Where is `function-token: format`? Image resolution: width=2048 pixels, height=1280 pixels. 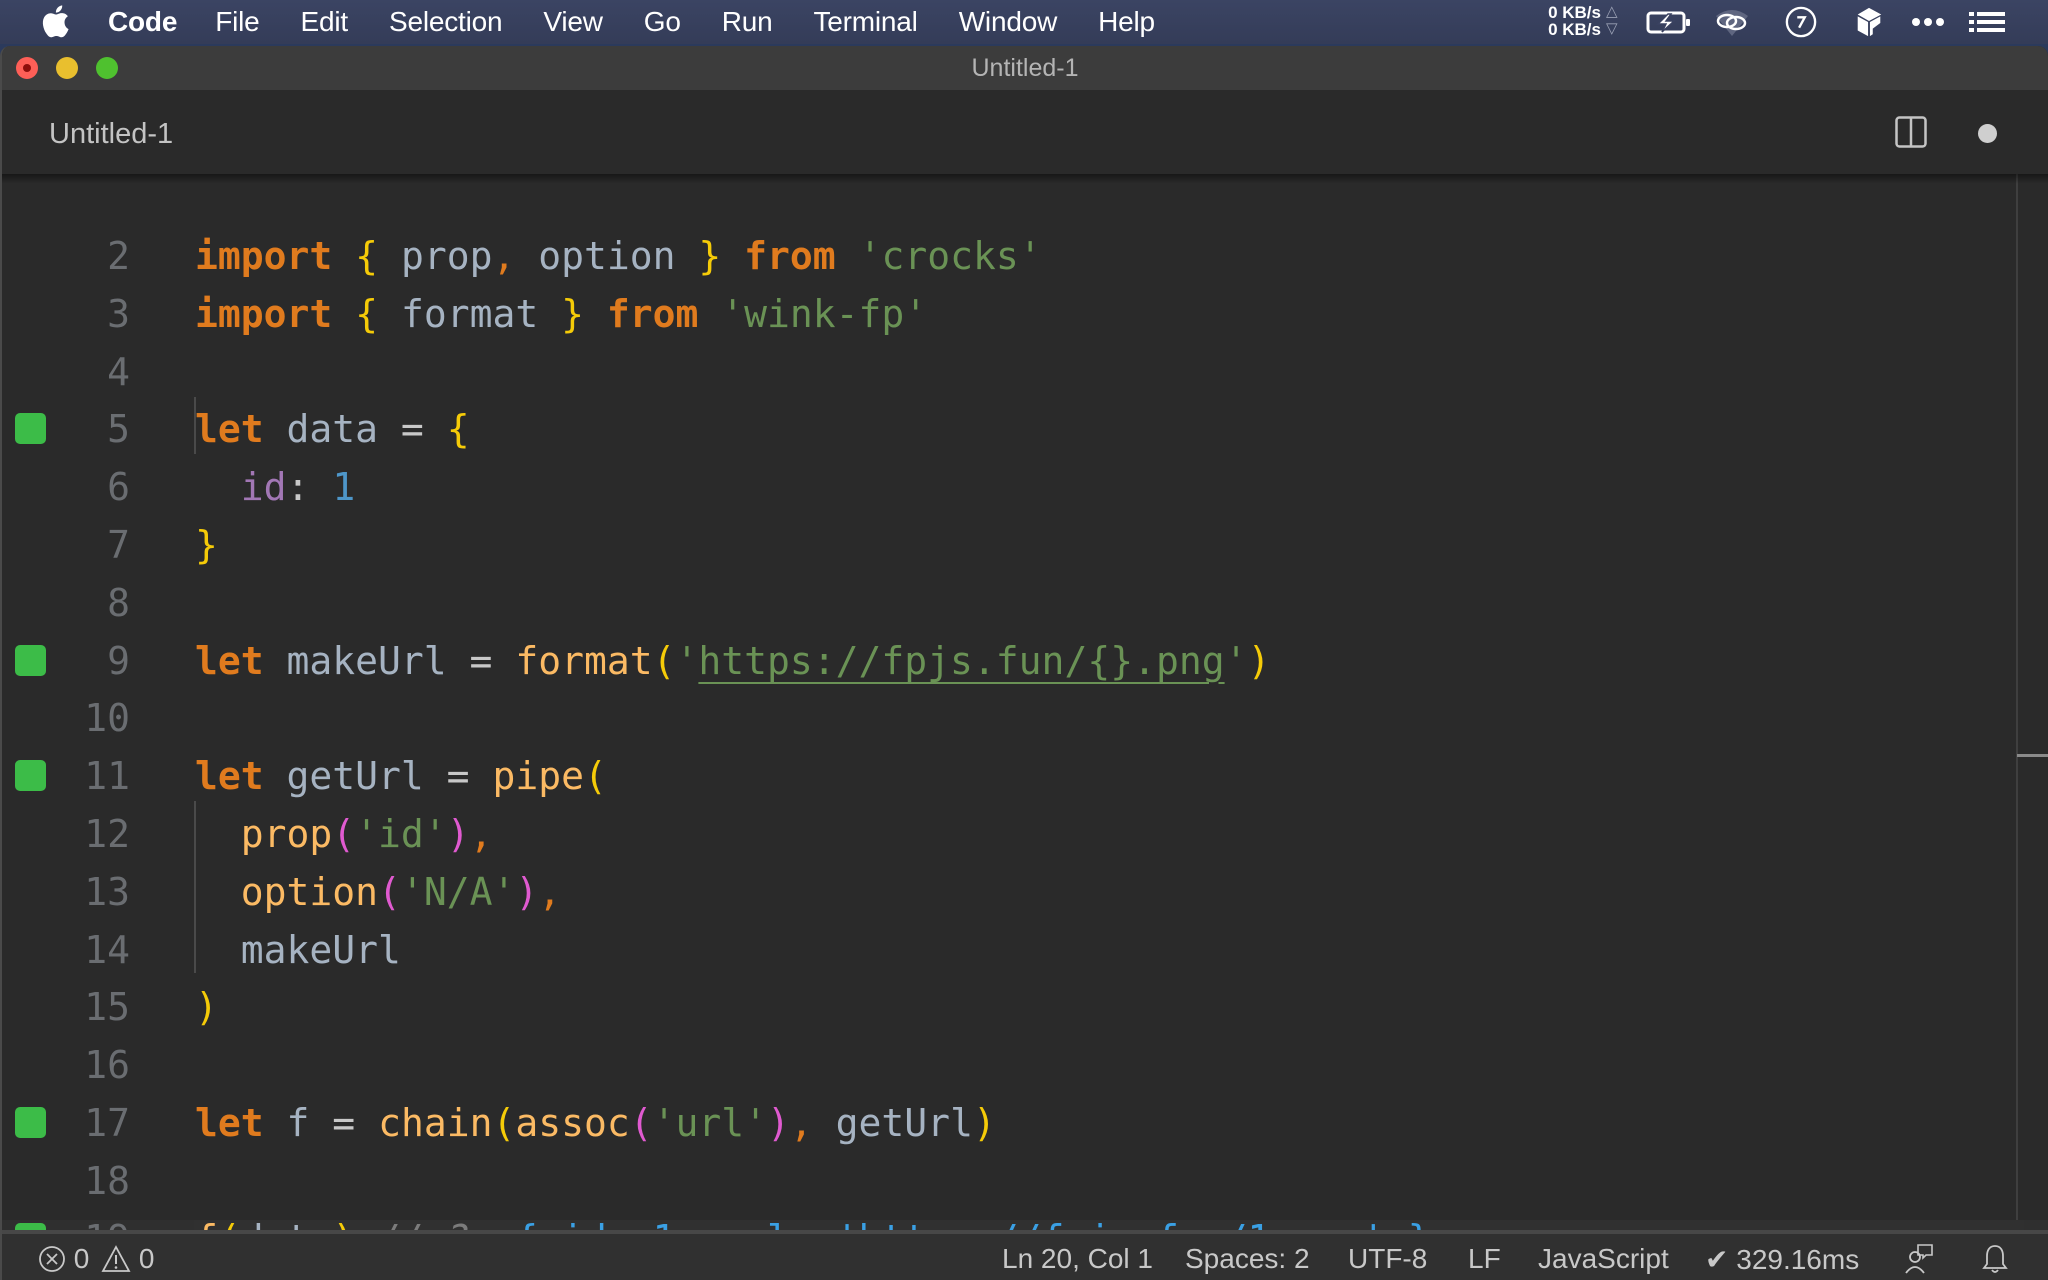 function-token: format is located at coordinates (584, 660).